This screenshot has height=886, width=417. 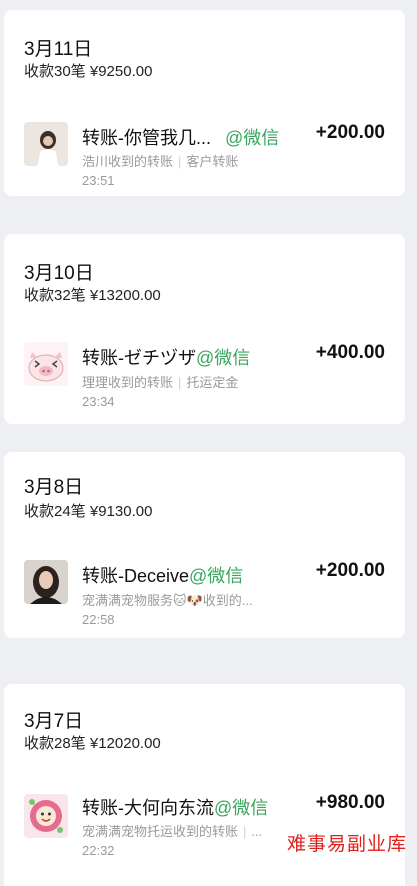 I want to click on transaction-time: 22:32, so click(x=98, y=850).